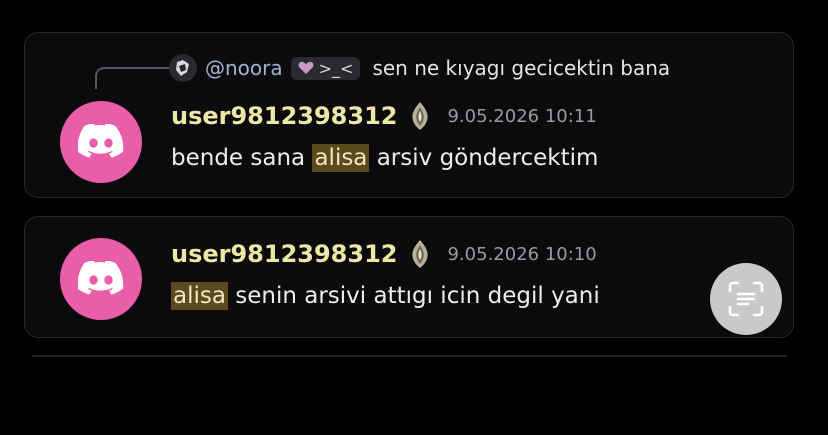 The image size is (828, 435). I want to click on reply-preview: @noora >_< sen ne kıyagı gecicektin bana, so click(419, 68).